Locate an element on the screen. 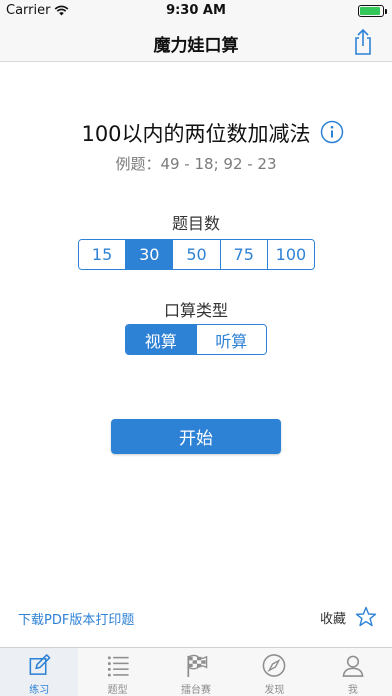 This screenshot has width=392, height=696. question-count-option-50: 50 is located at coordinates (196, 254).